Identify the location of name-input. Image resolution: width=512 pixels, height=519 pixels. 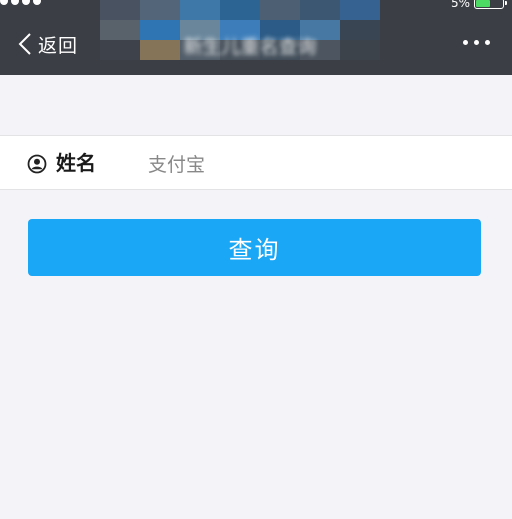
(313, 163).